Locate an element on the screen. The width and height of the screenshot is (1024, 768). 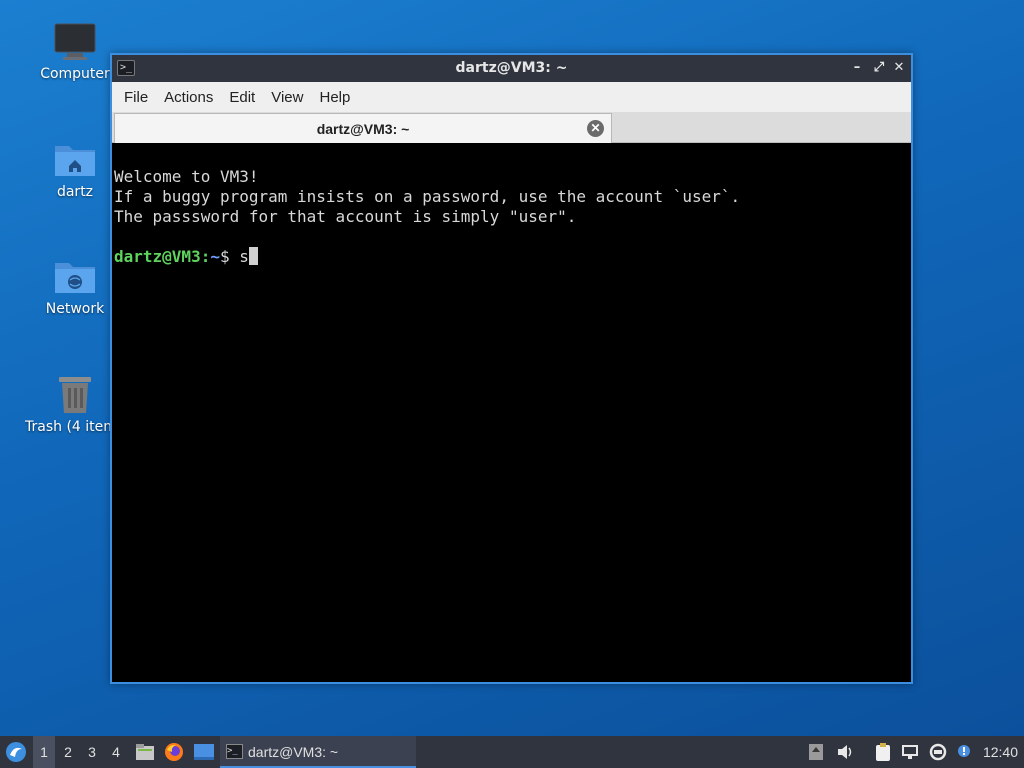
close-icon: ✕ is located at coordinates (899, 68).